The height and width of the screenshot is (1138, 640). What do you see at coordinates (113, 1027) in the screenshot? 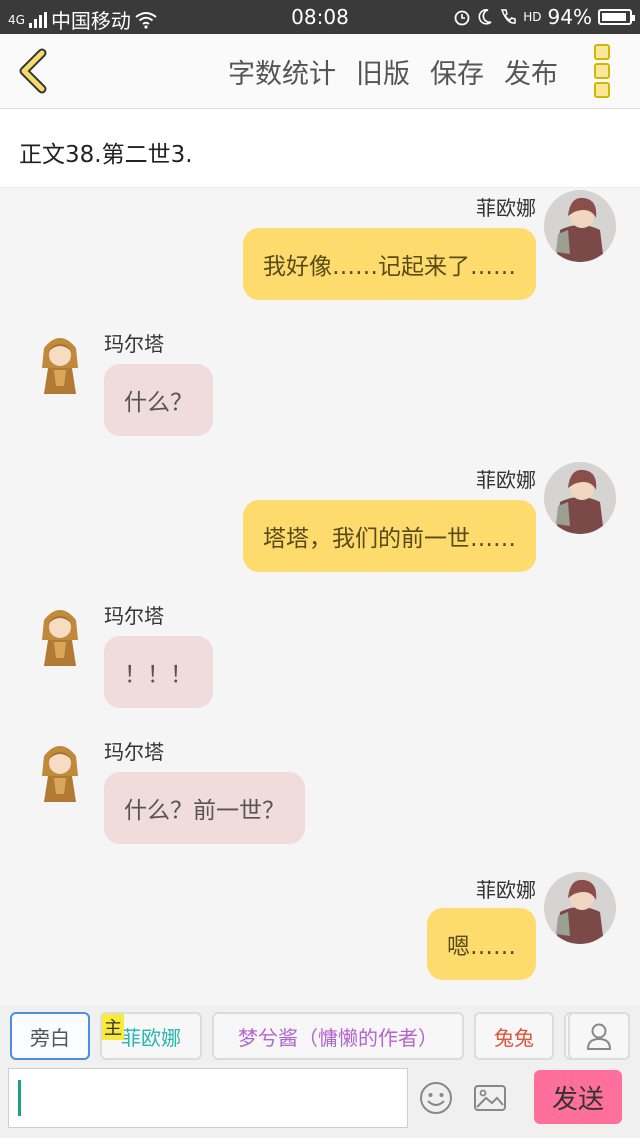
I see `host-badge: 主` at bounding box center [113, 1027].